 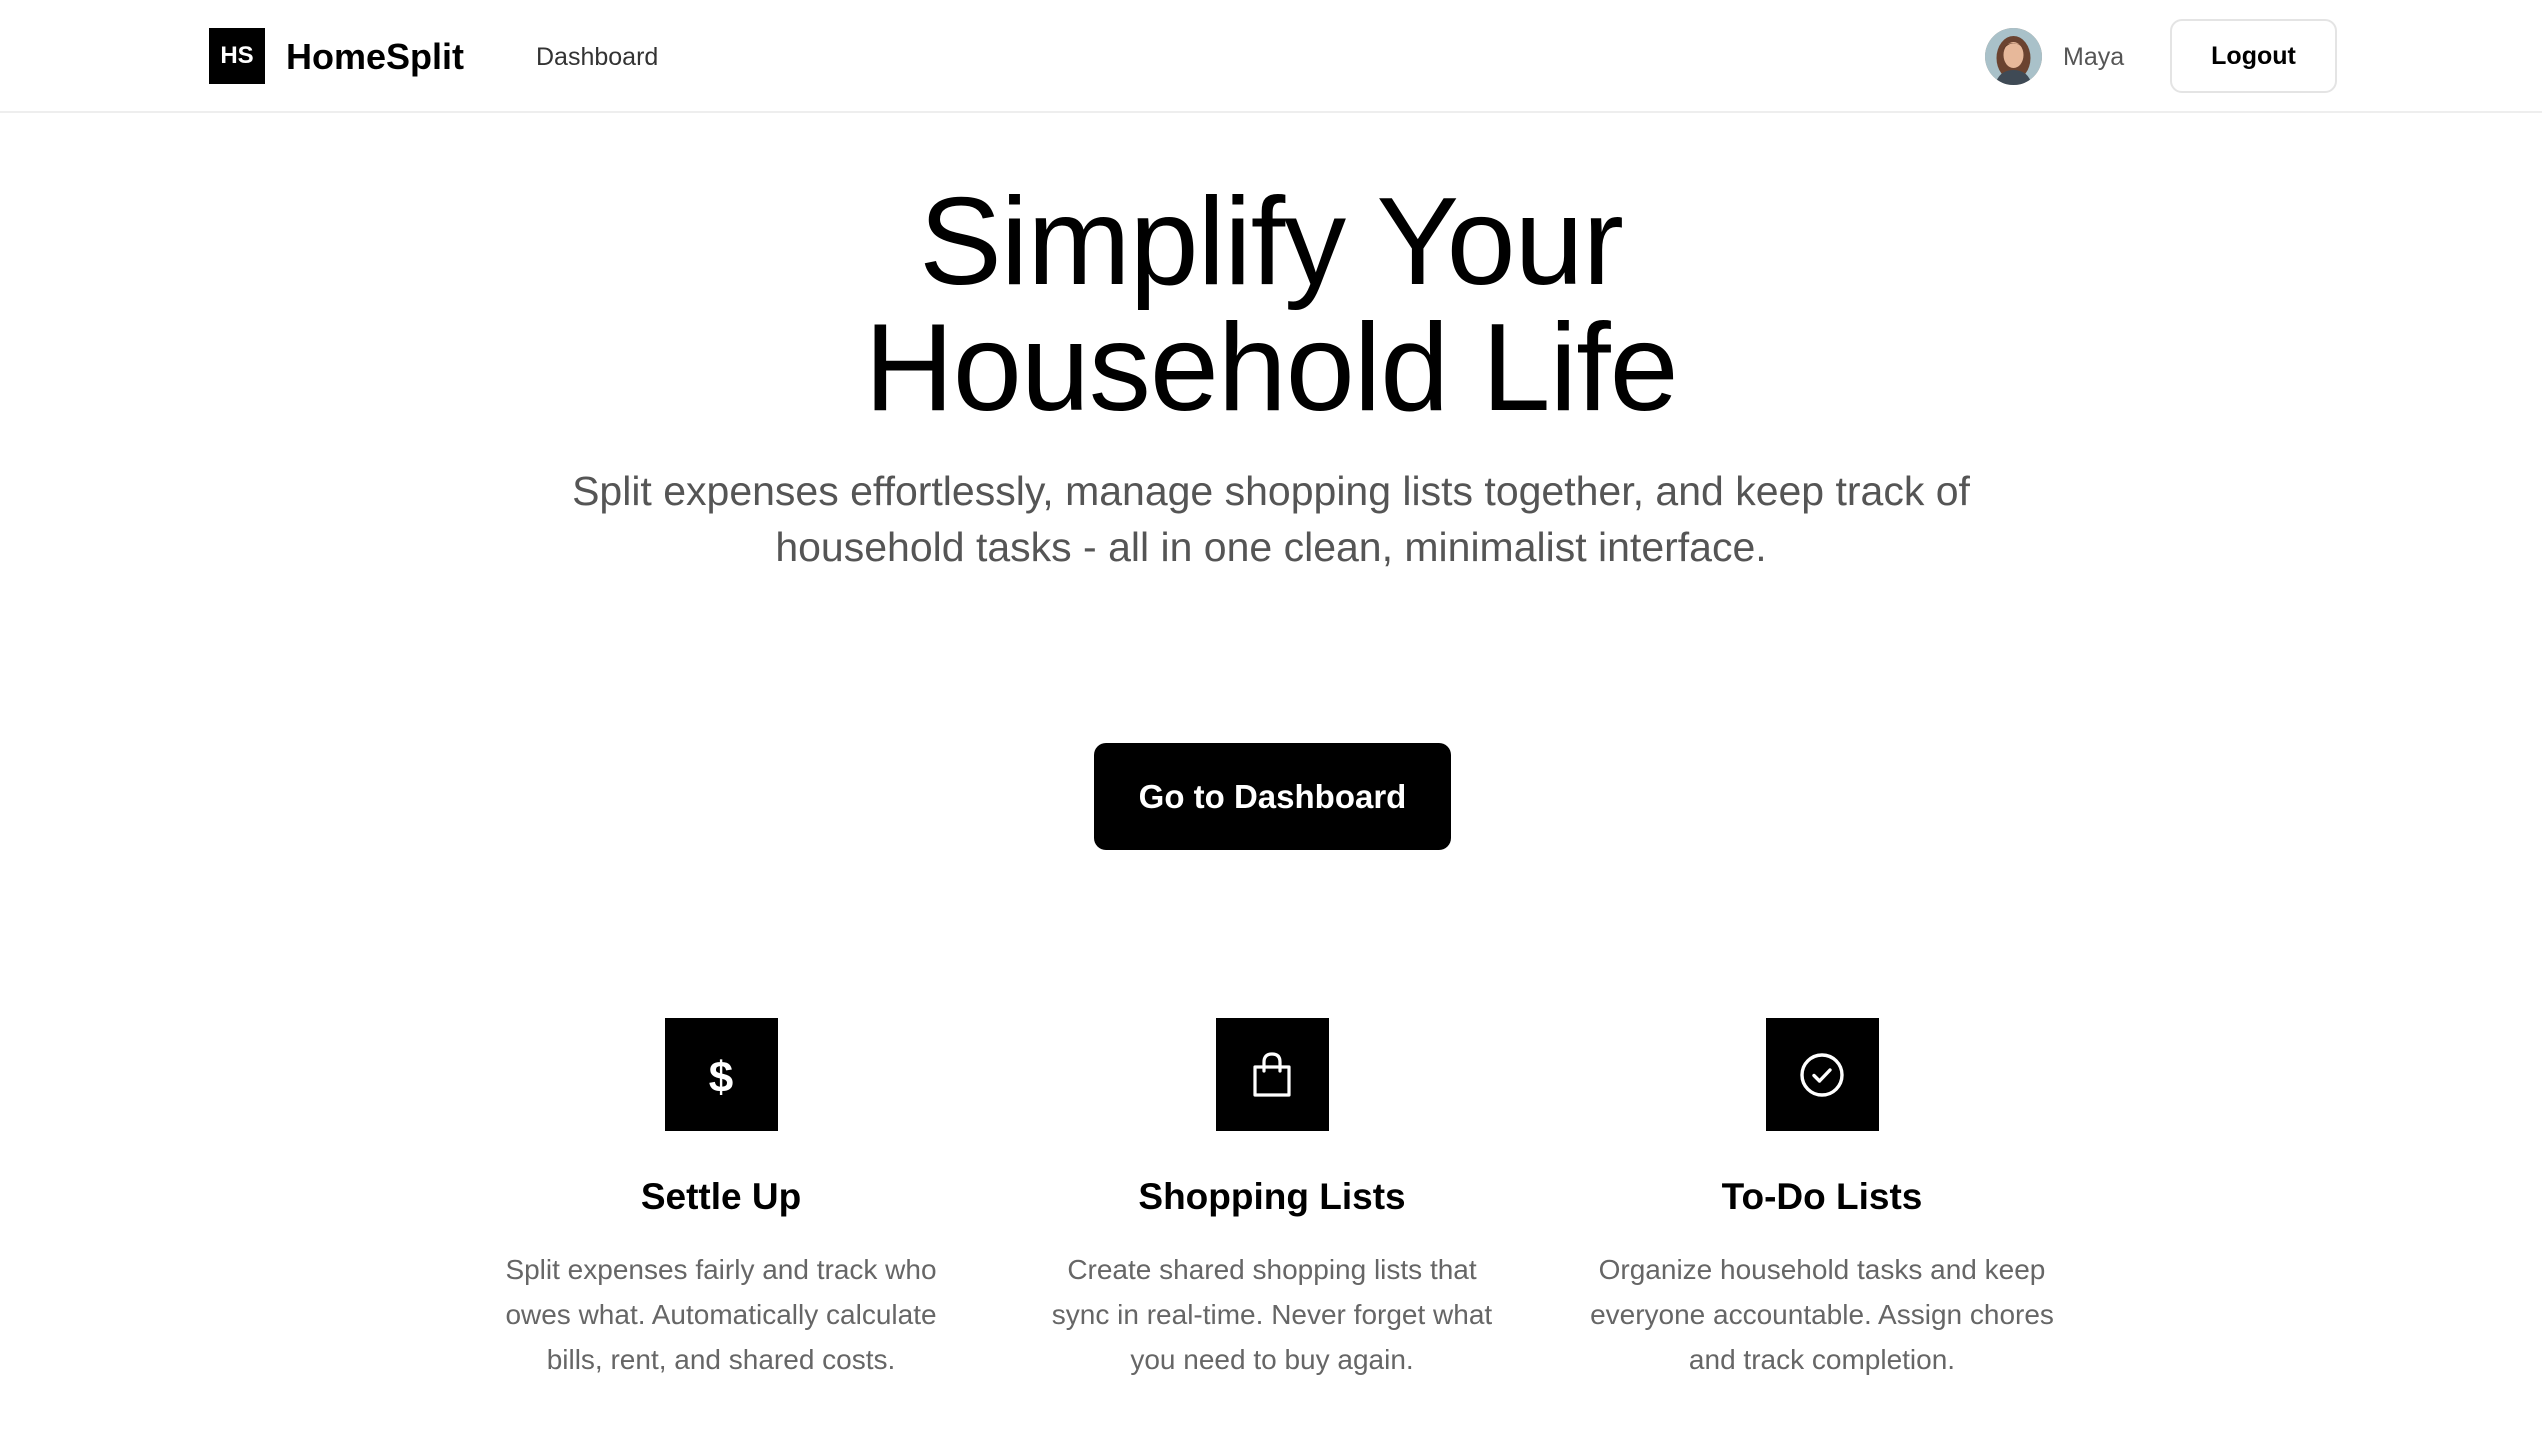 I want to click on go-to-dashboard-button: Go to Dashboard, so click(x=1272, y=796).